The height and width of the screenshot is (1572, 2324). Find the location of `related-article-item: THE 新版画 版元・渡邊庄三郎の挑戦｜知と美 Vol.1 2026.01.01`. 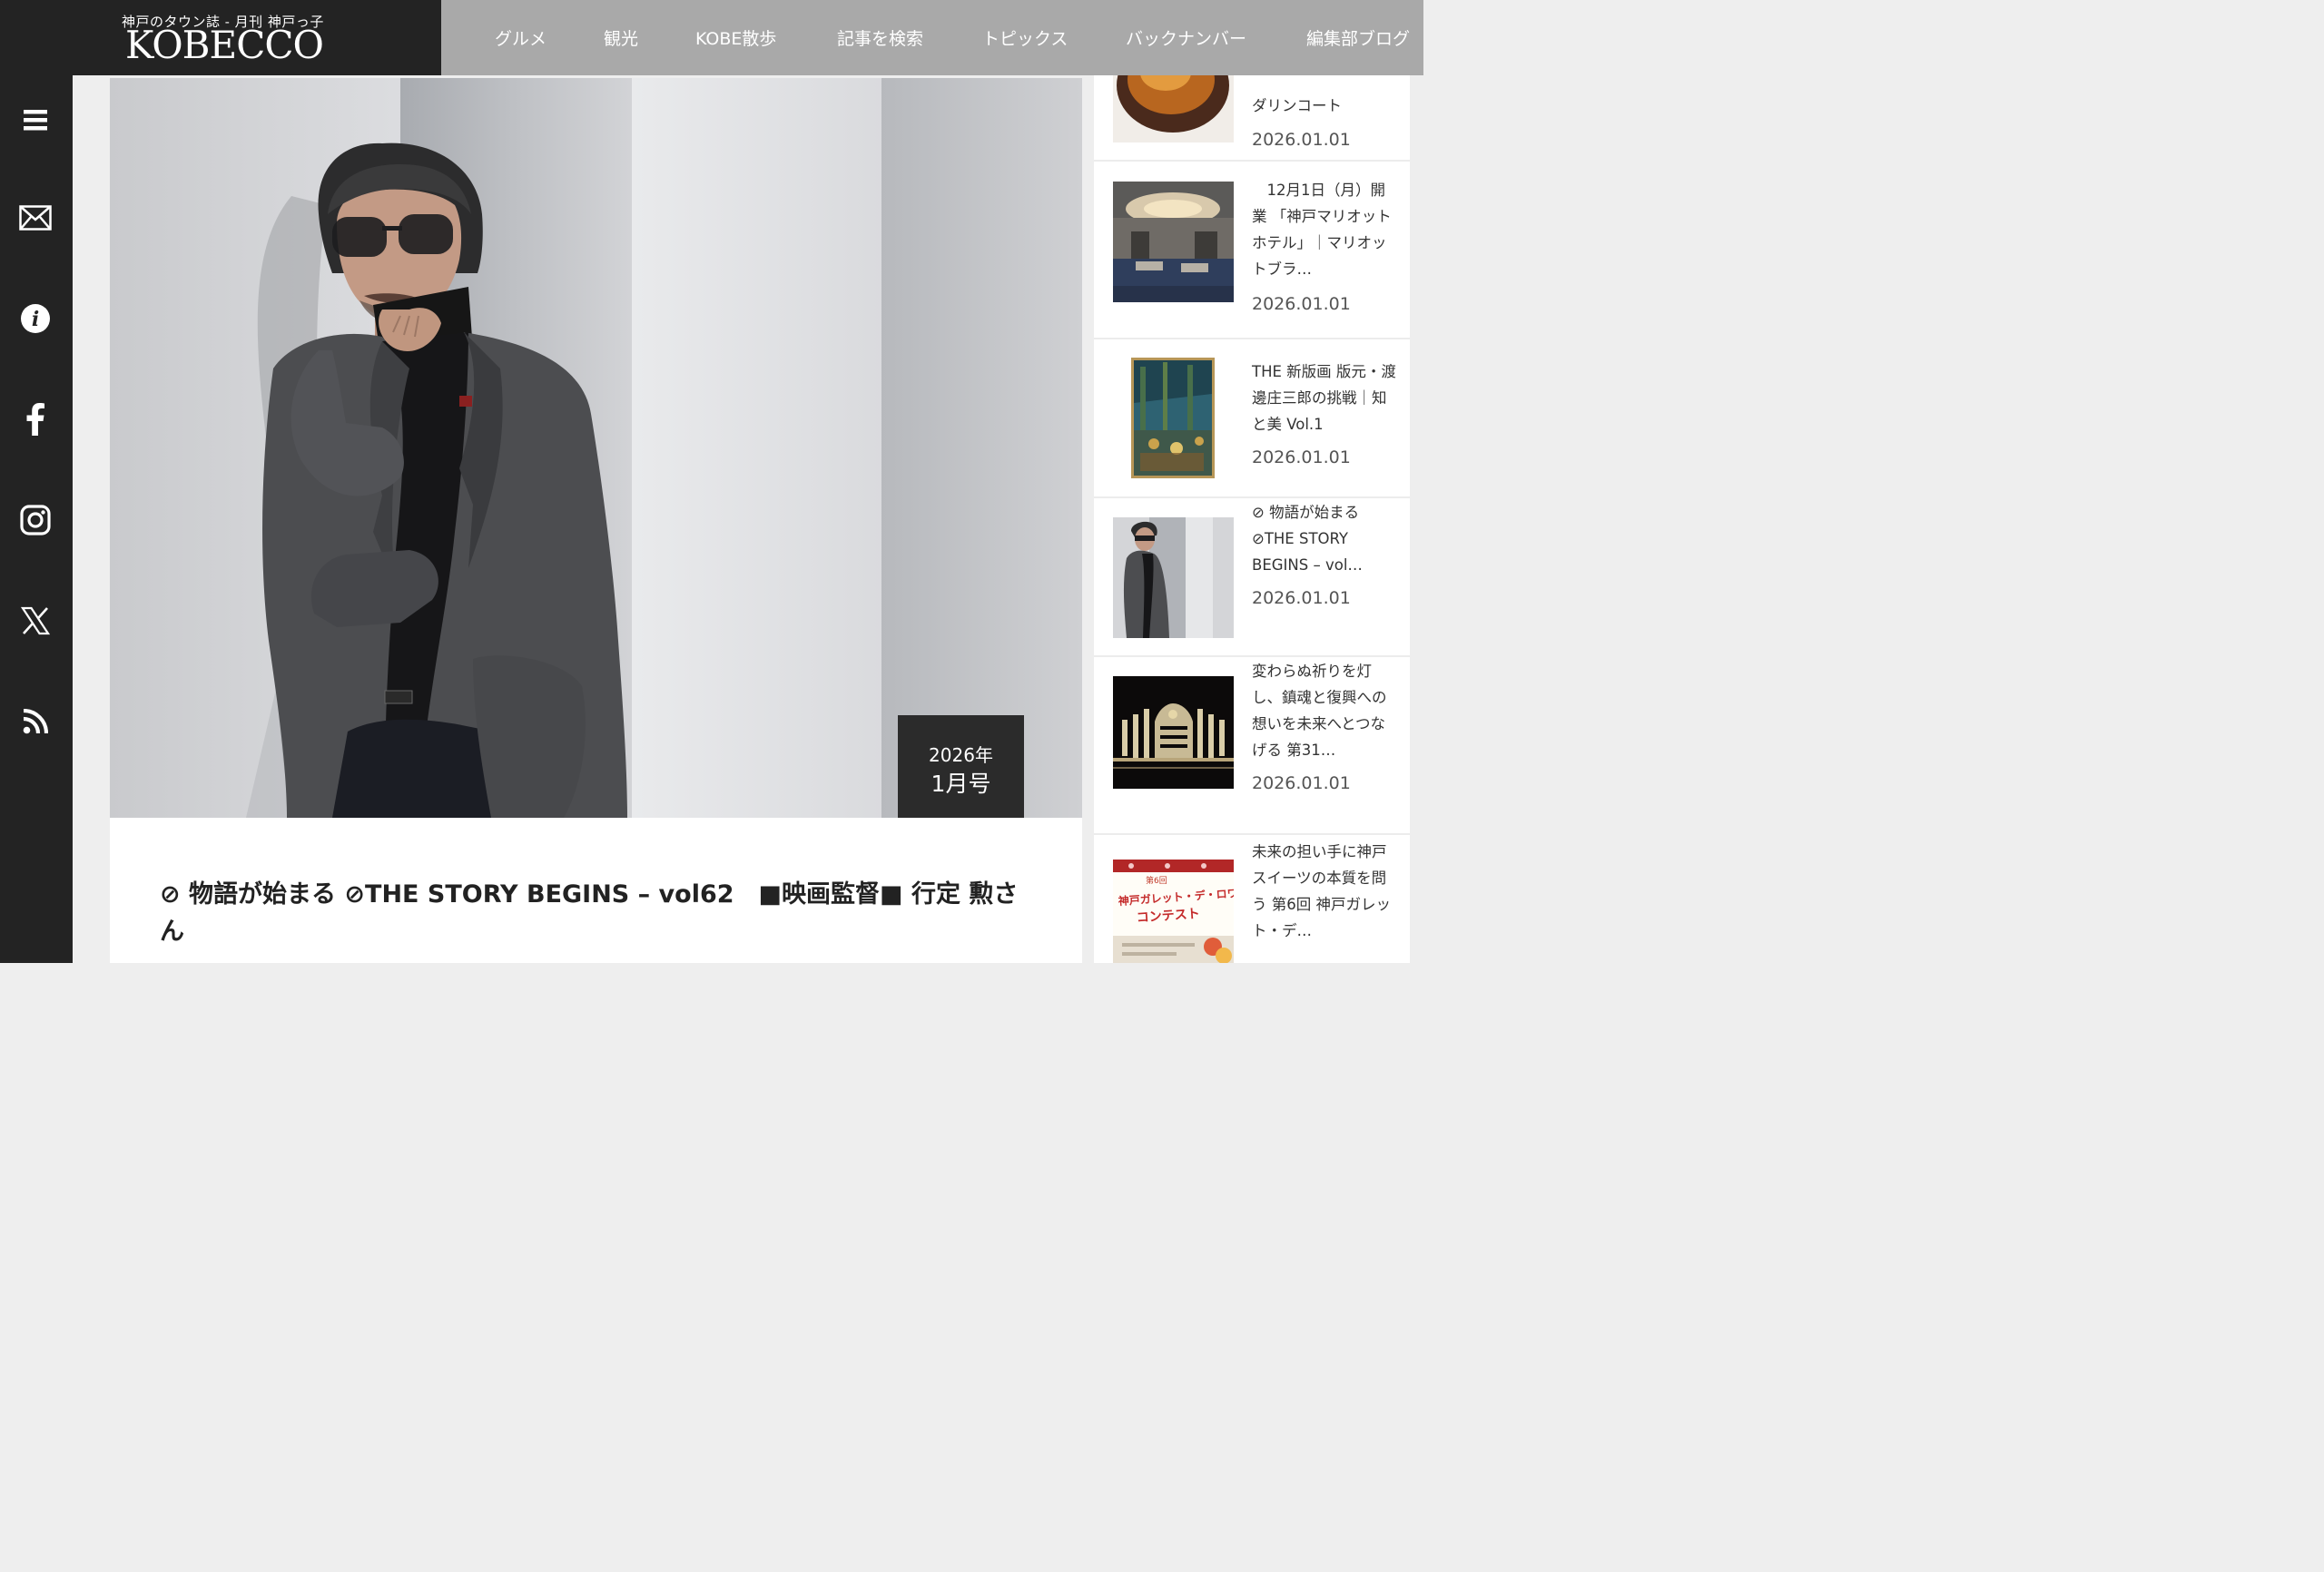

related-article-item: THE 新版画 版元・渡邊庄三郎の挑戦｜知と美 Vol.1 2026.01.01 is located at coordinates (1252, 418).